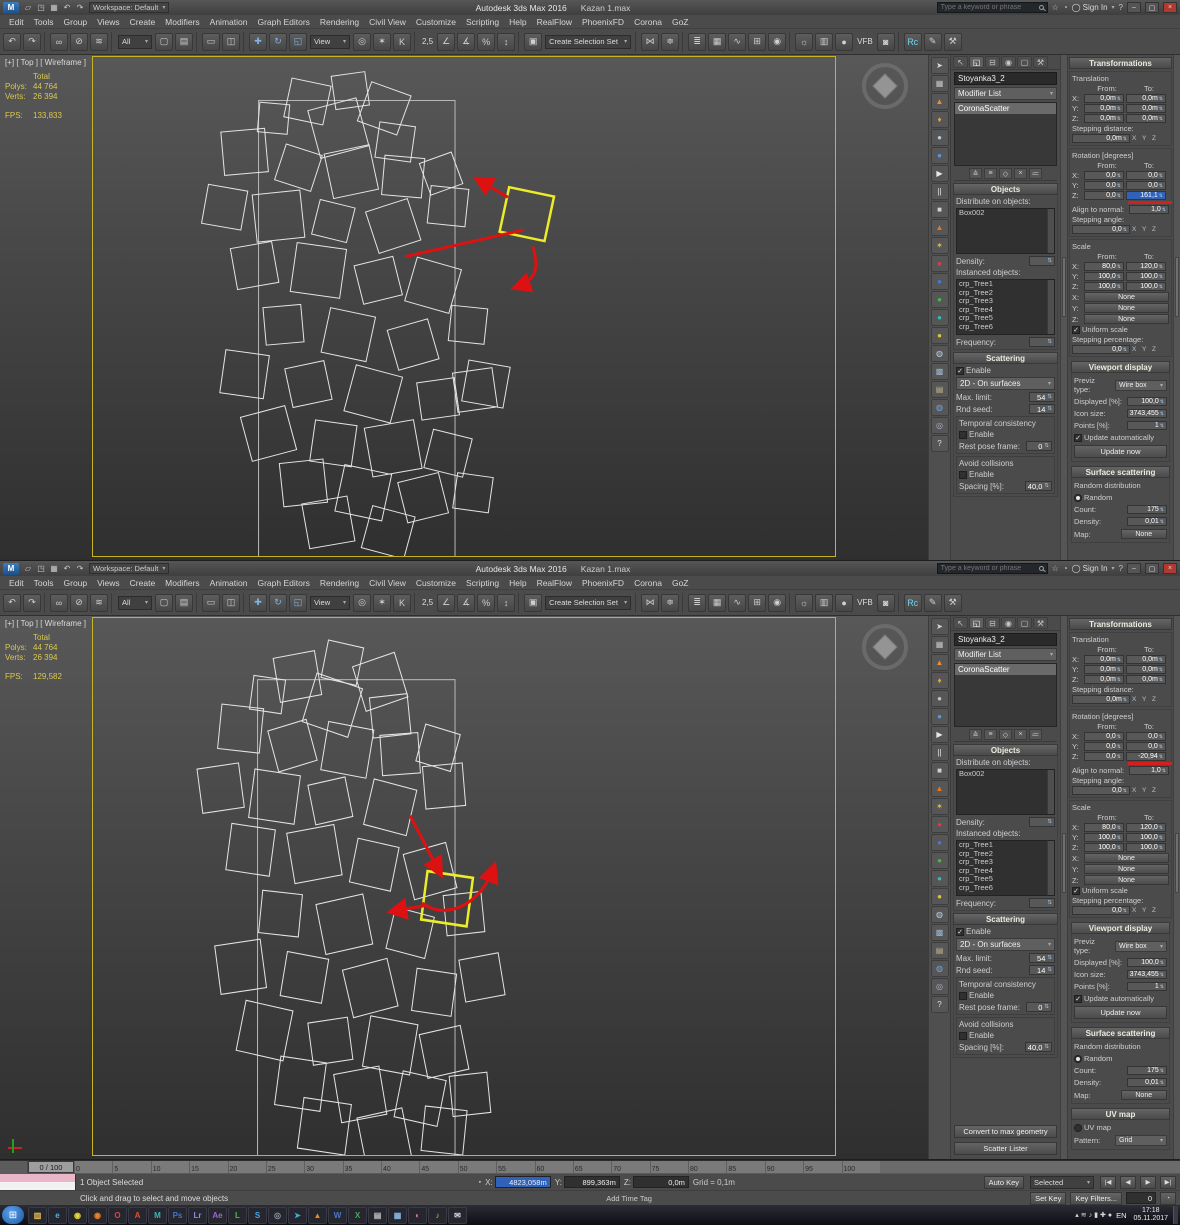  I want to click on named-selection-sets-dropdown: Create Selection Set ▾, so click(588, 602).